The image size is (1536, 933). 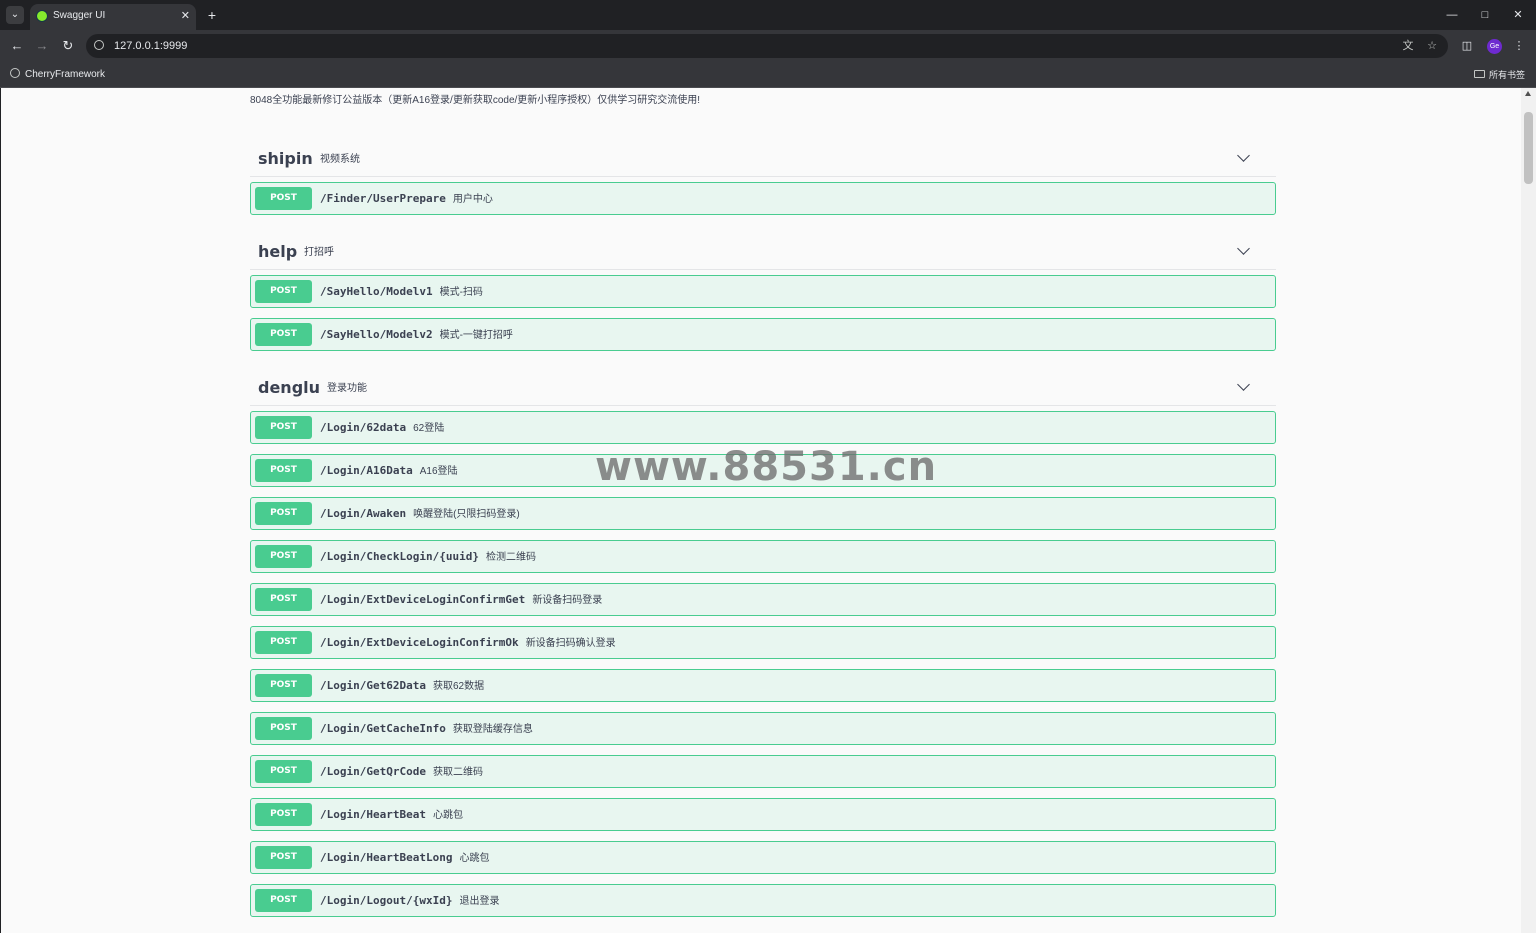 What do you see at coordinates (1479, 74) in the screenshot?
I see `folder-icon` at bounding box center [1479, 74].